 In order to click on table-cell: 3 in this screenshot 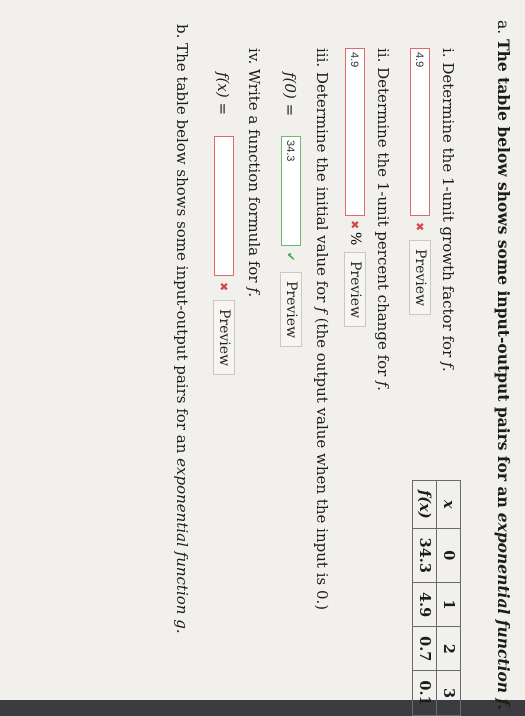, I will do `click(448, 693)`.